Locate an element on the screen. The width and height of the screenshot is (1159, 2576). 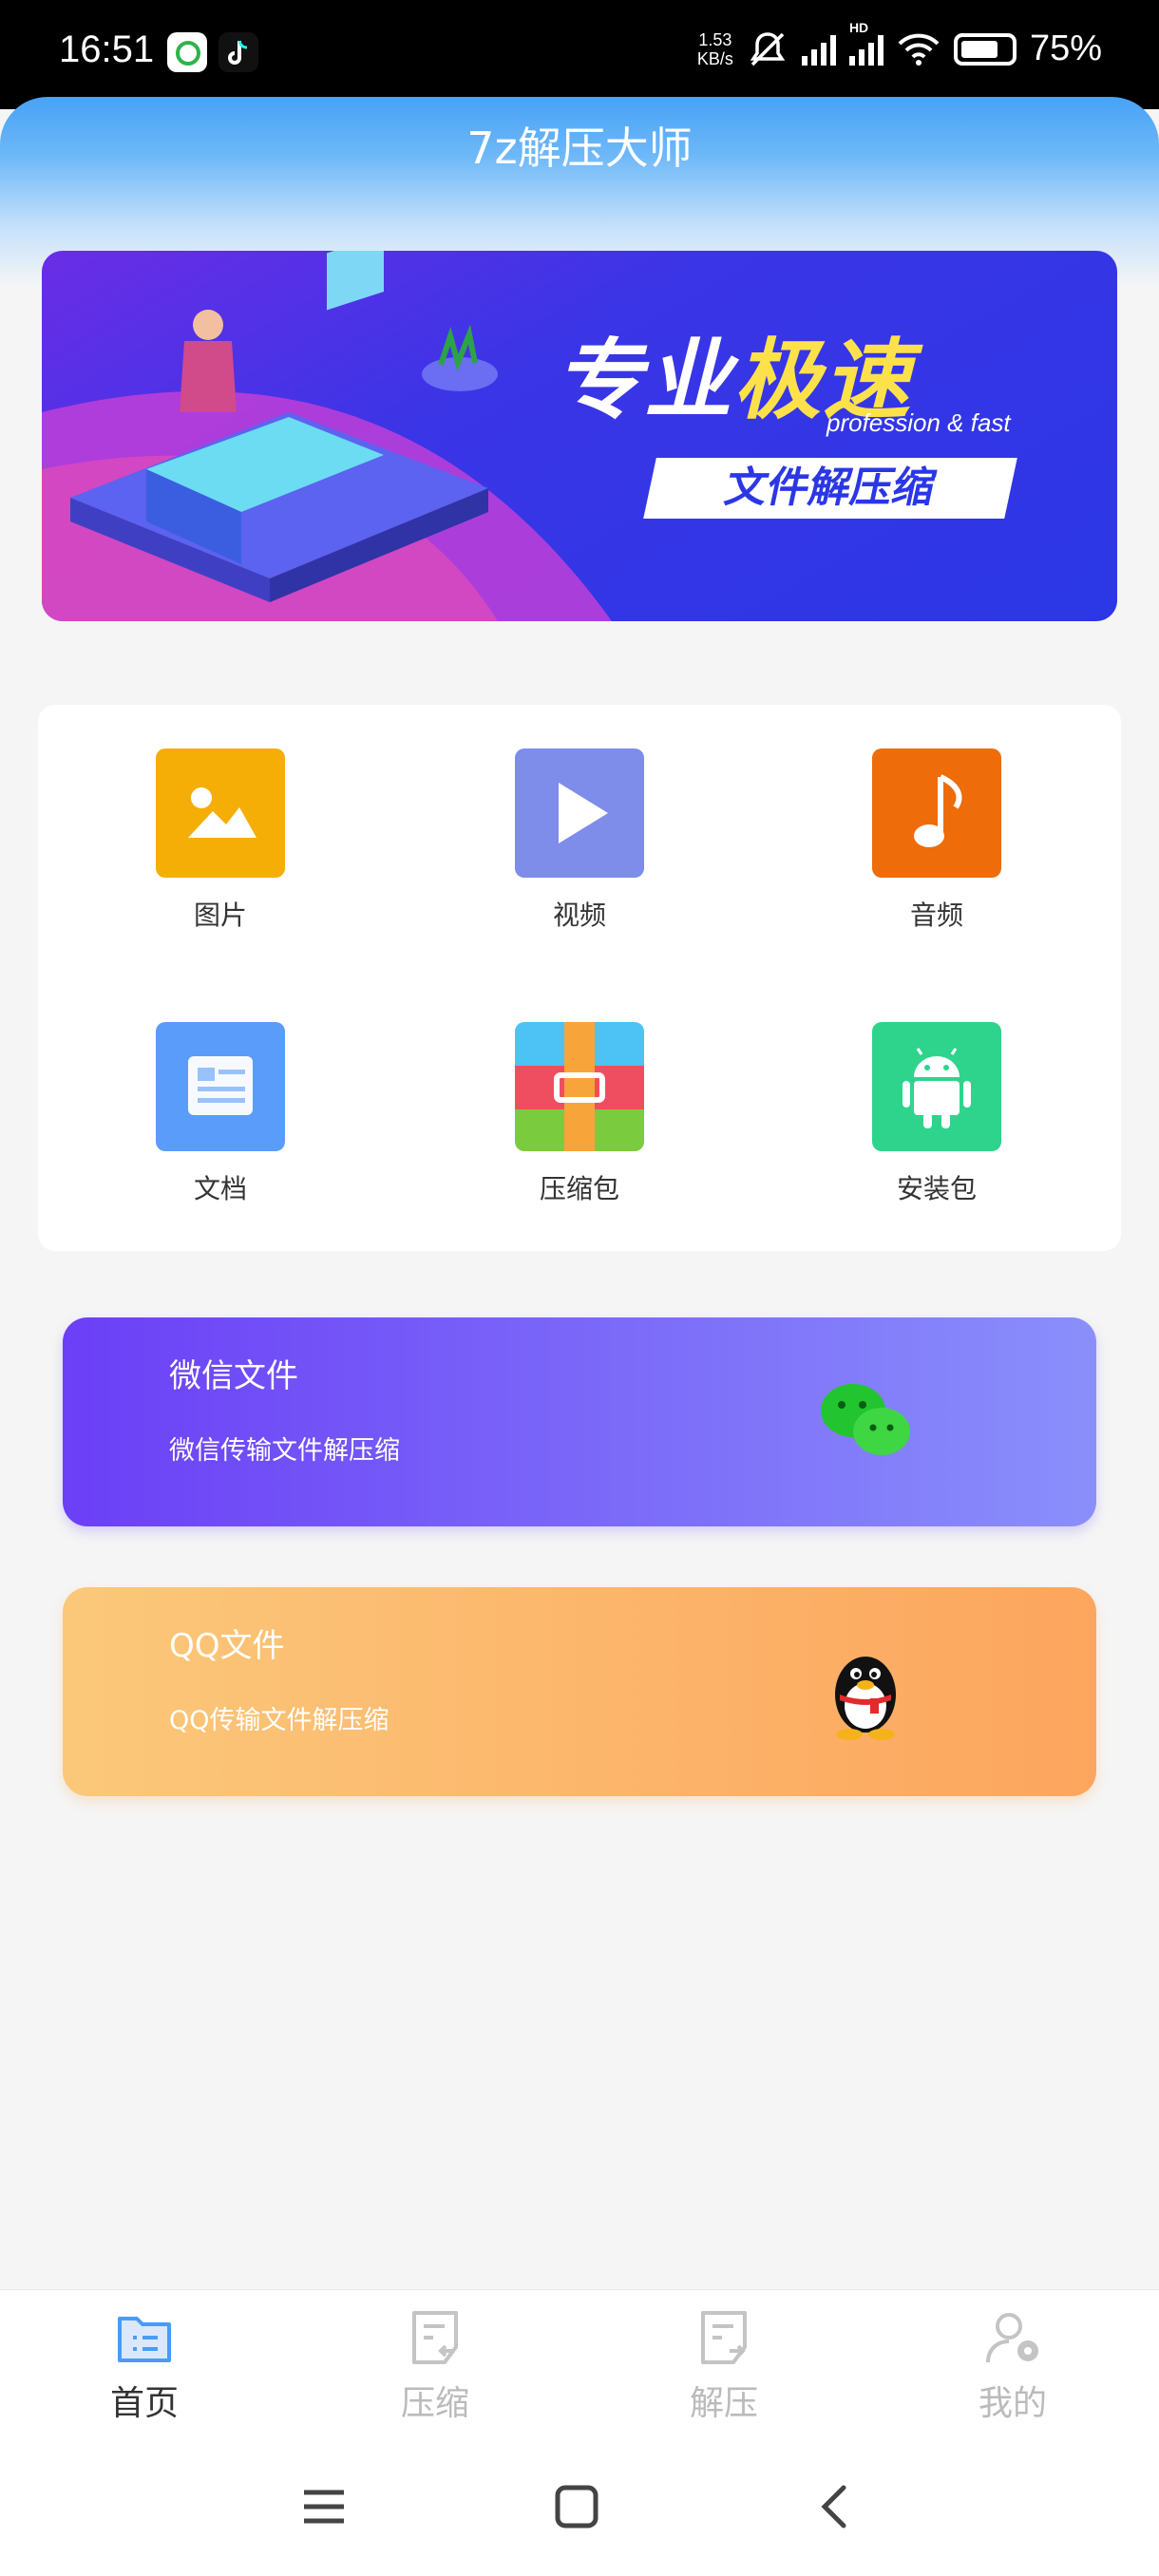
home-square-icon is located at coordinates (576, 2507).